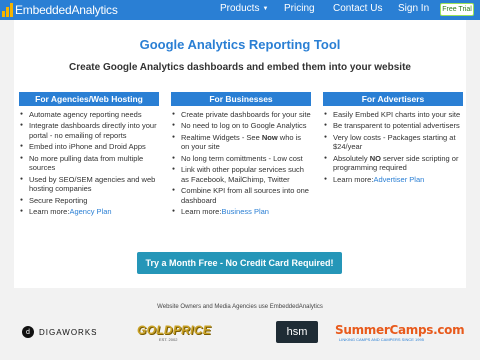 This screenshot has height=360, width=480. Describe the element at coordinates (351, 158) in the screenshot. I see `absolutely-prefix: Absolutely` at that location.